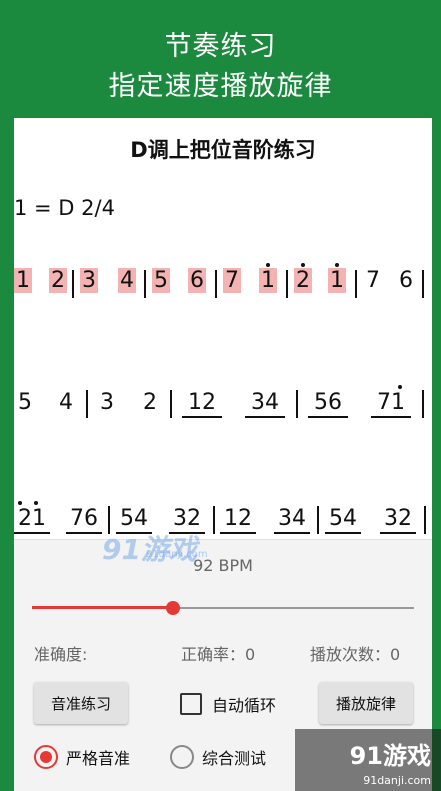  What do you see at coordinates (398, 520) in the screenshot?
I see `note-group: 32` at bounding box center [398, 520].